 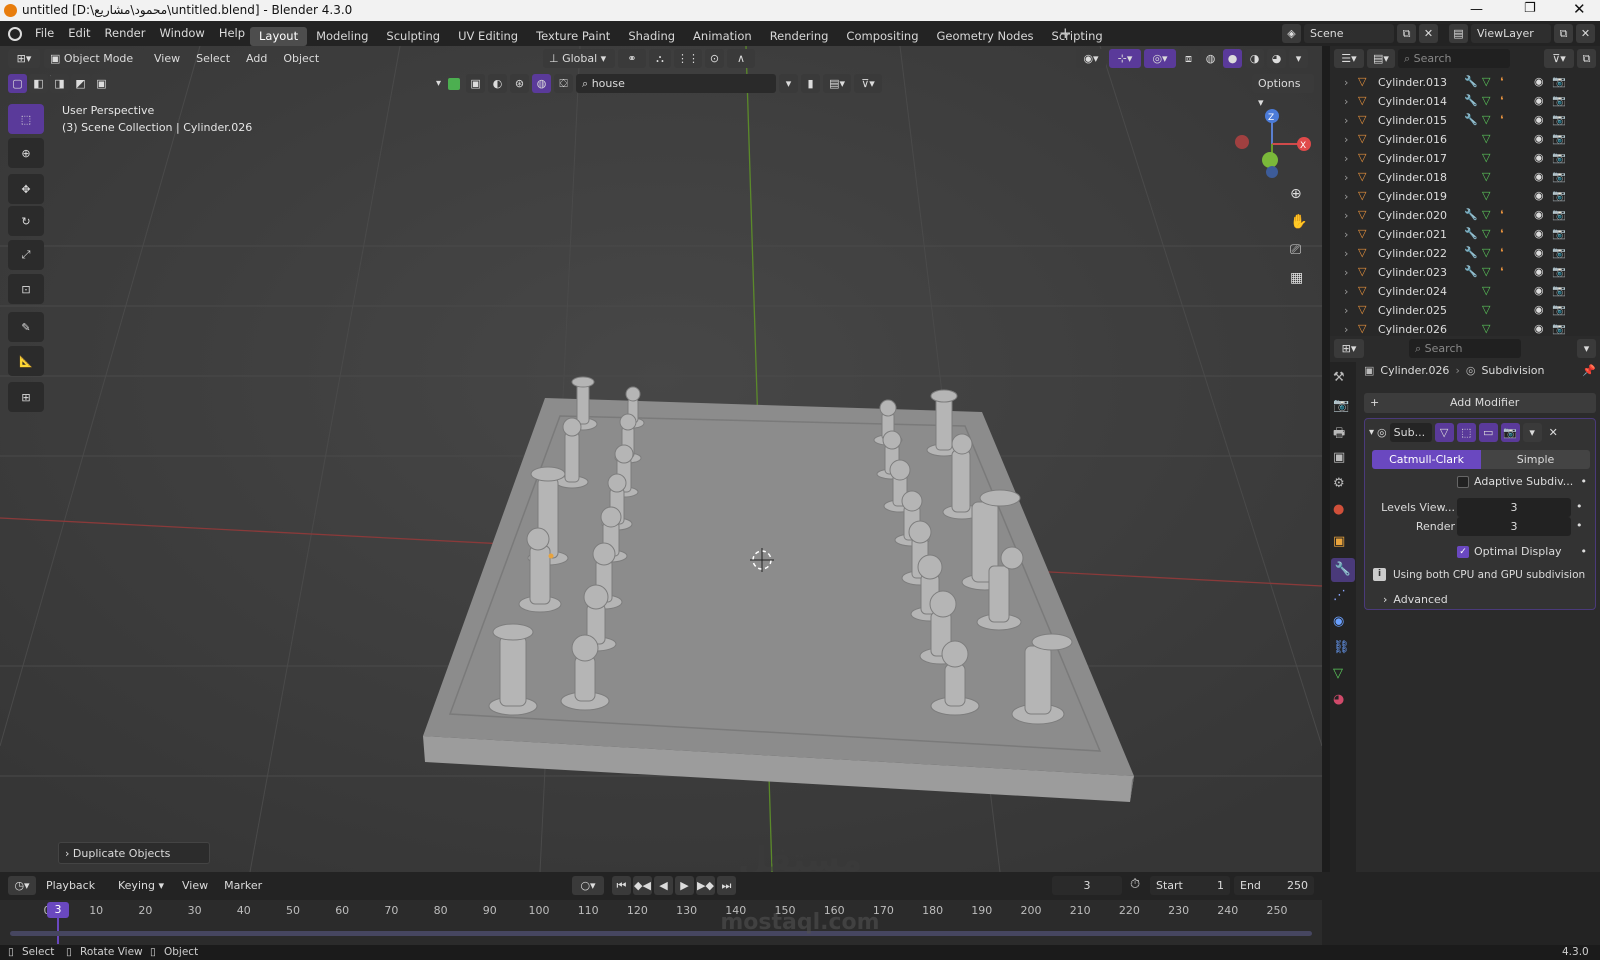 What do you see at coordinates (488, 36) in the screenshot?
I see `tab-uv-editing: UV Editing` at bounding box center [488, 36].